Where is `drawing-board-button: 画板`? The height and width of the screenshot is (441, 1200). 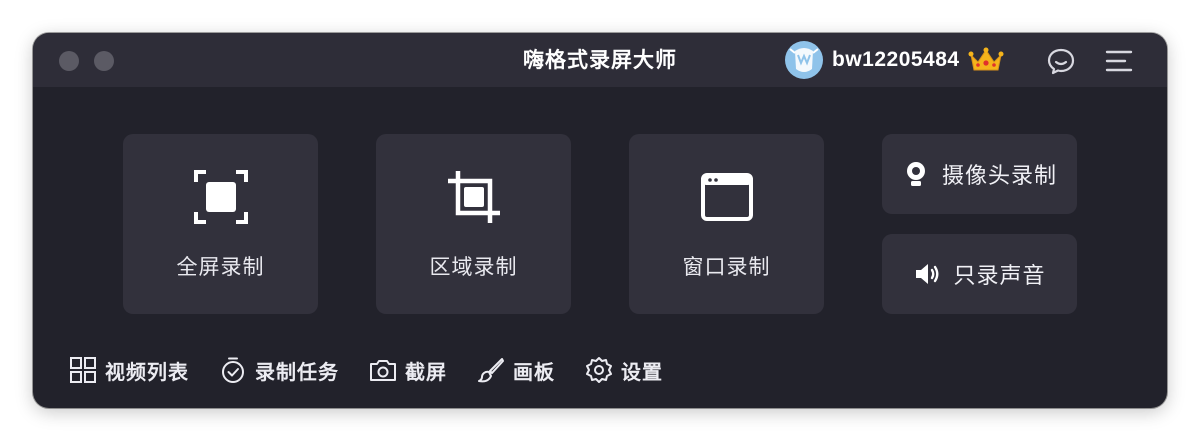 drawing-board-button: 画板 is located at coordinates (516, 370).